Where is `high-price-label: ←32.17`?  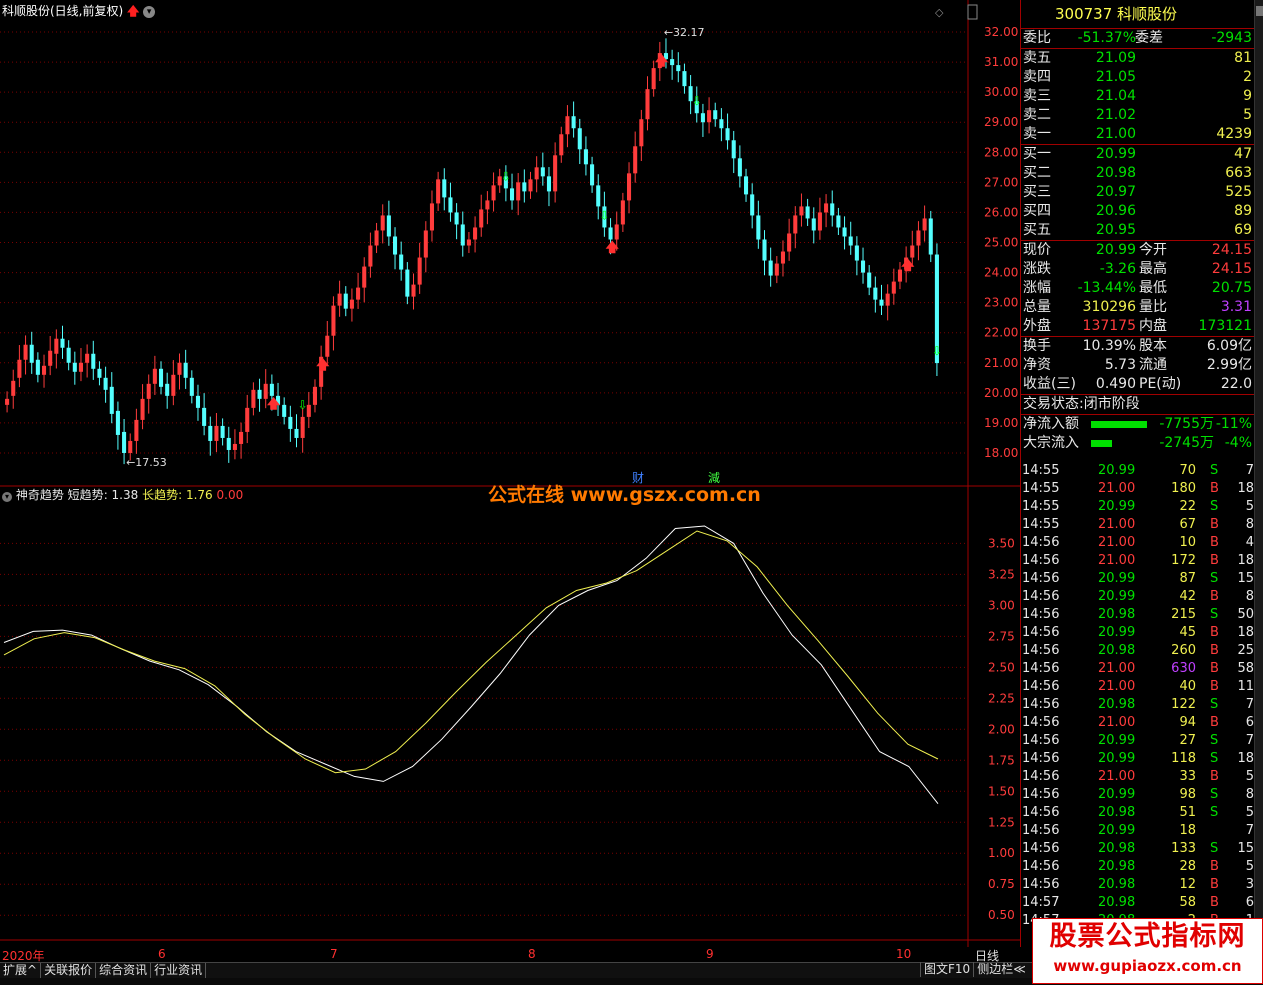 high-price-label: ←32.17 is located at coordinates (684, 32).